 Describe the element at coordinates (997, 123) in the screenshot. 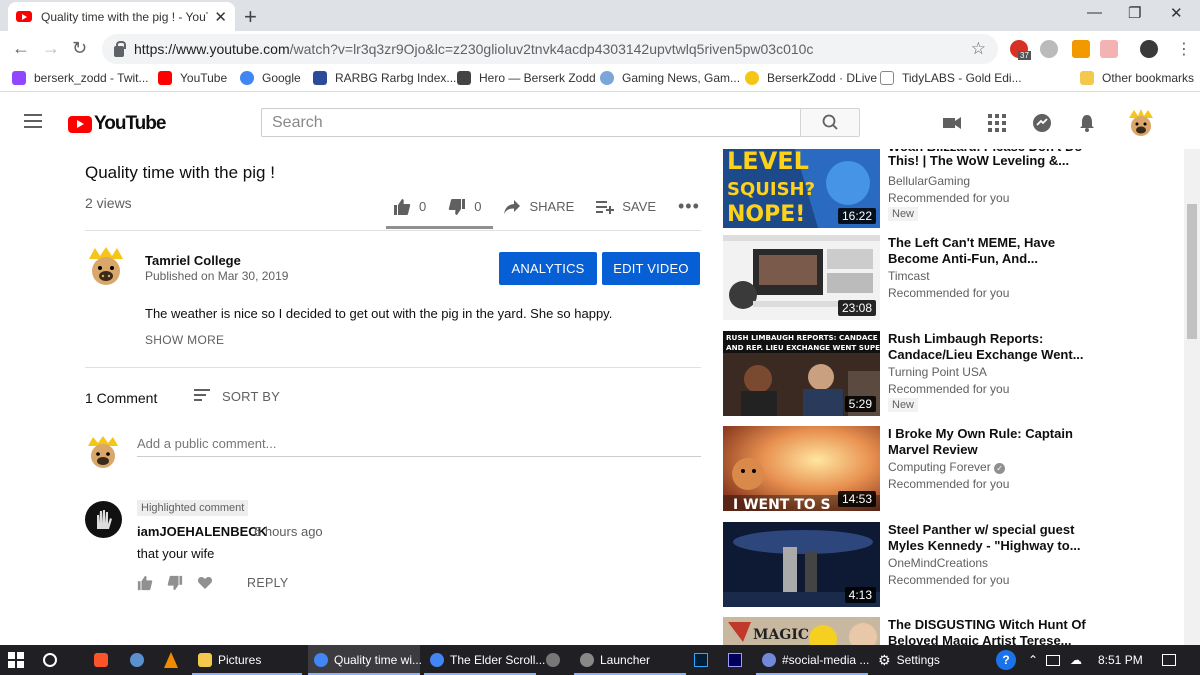

I see `apps-grid-icon` at that location.